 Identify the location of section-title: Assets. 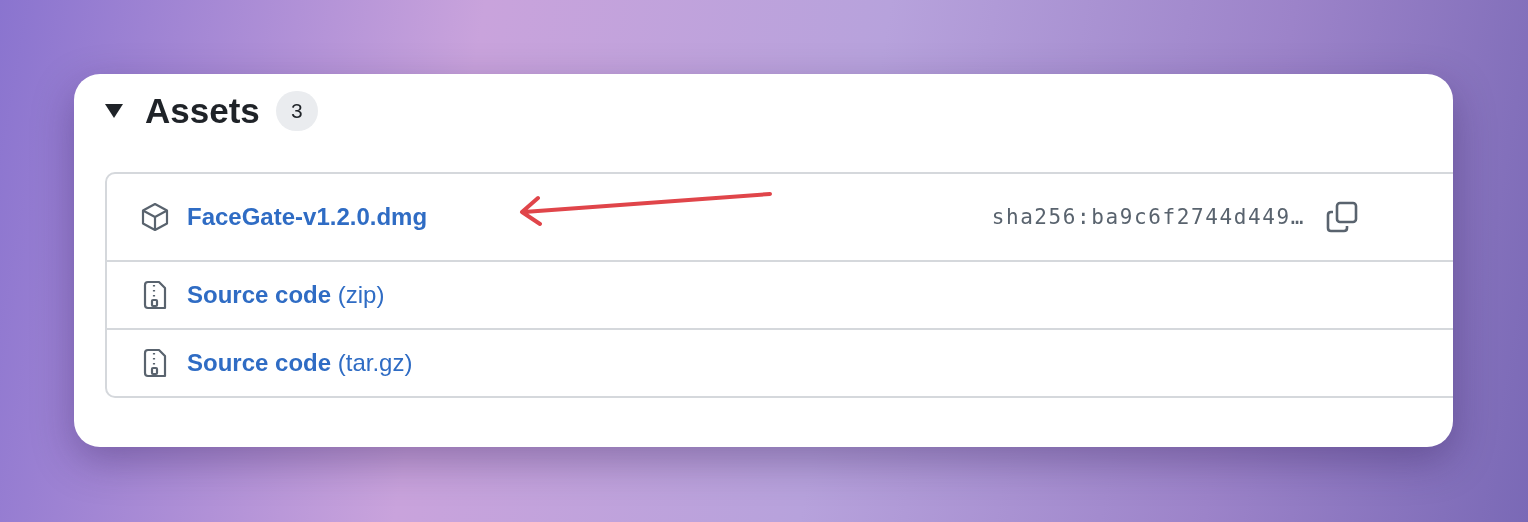
(202, 111).